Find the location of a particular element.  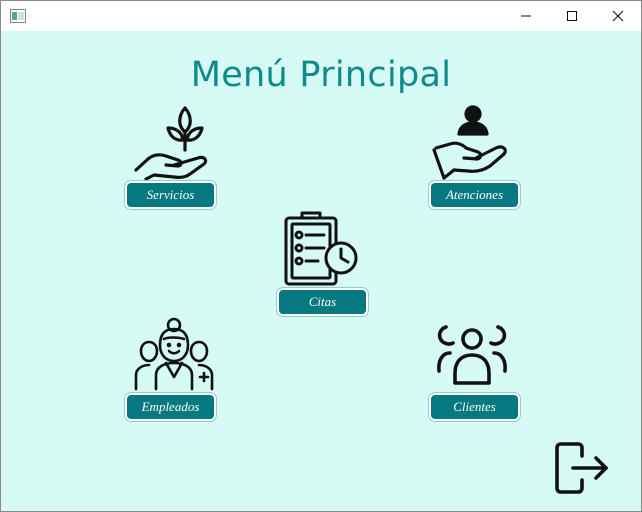

title-bar is located at coordinates (321, 16).